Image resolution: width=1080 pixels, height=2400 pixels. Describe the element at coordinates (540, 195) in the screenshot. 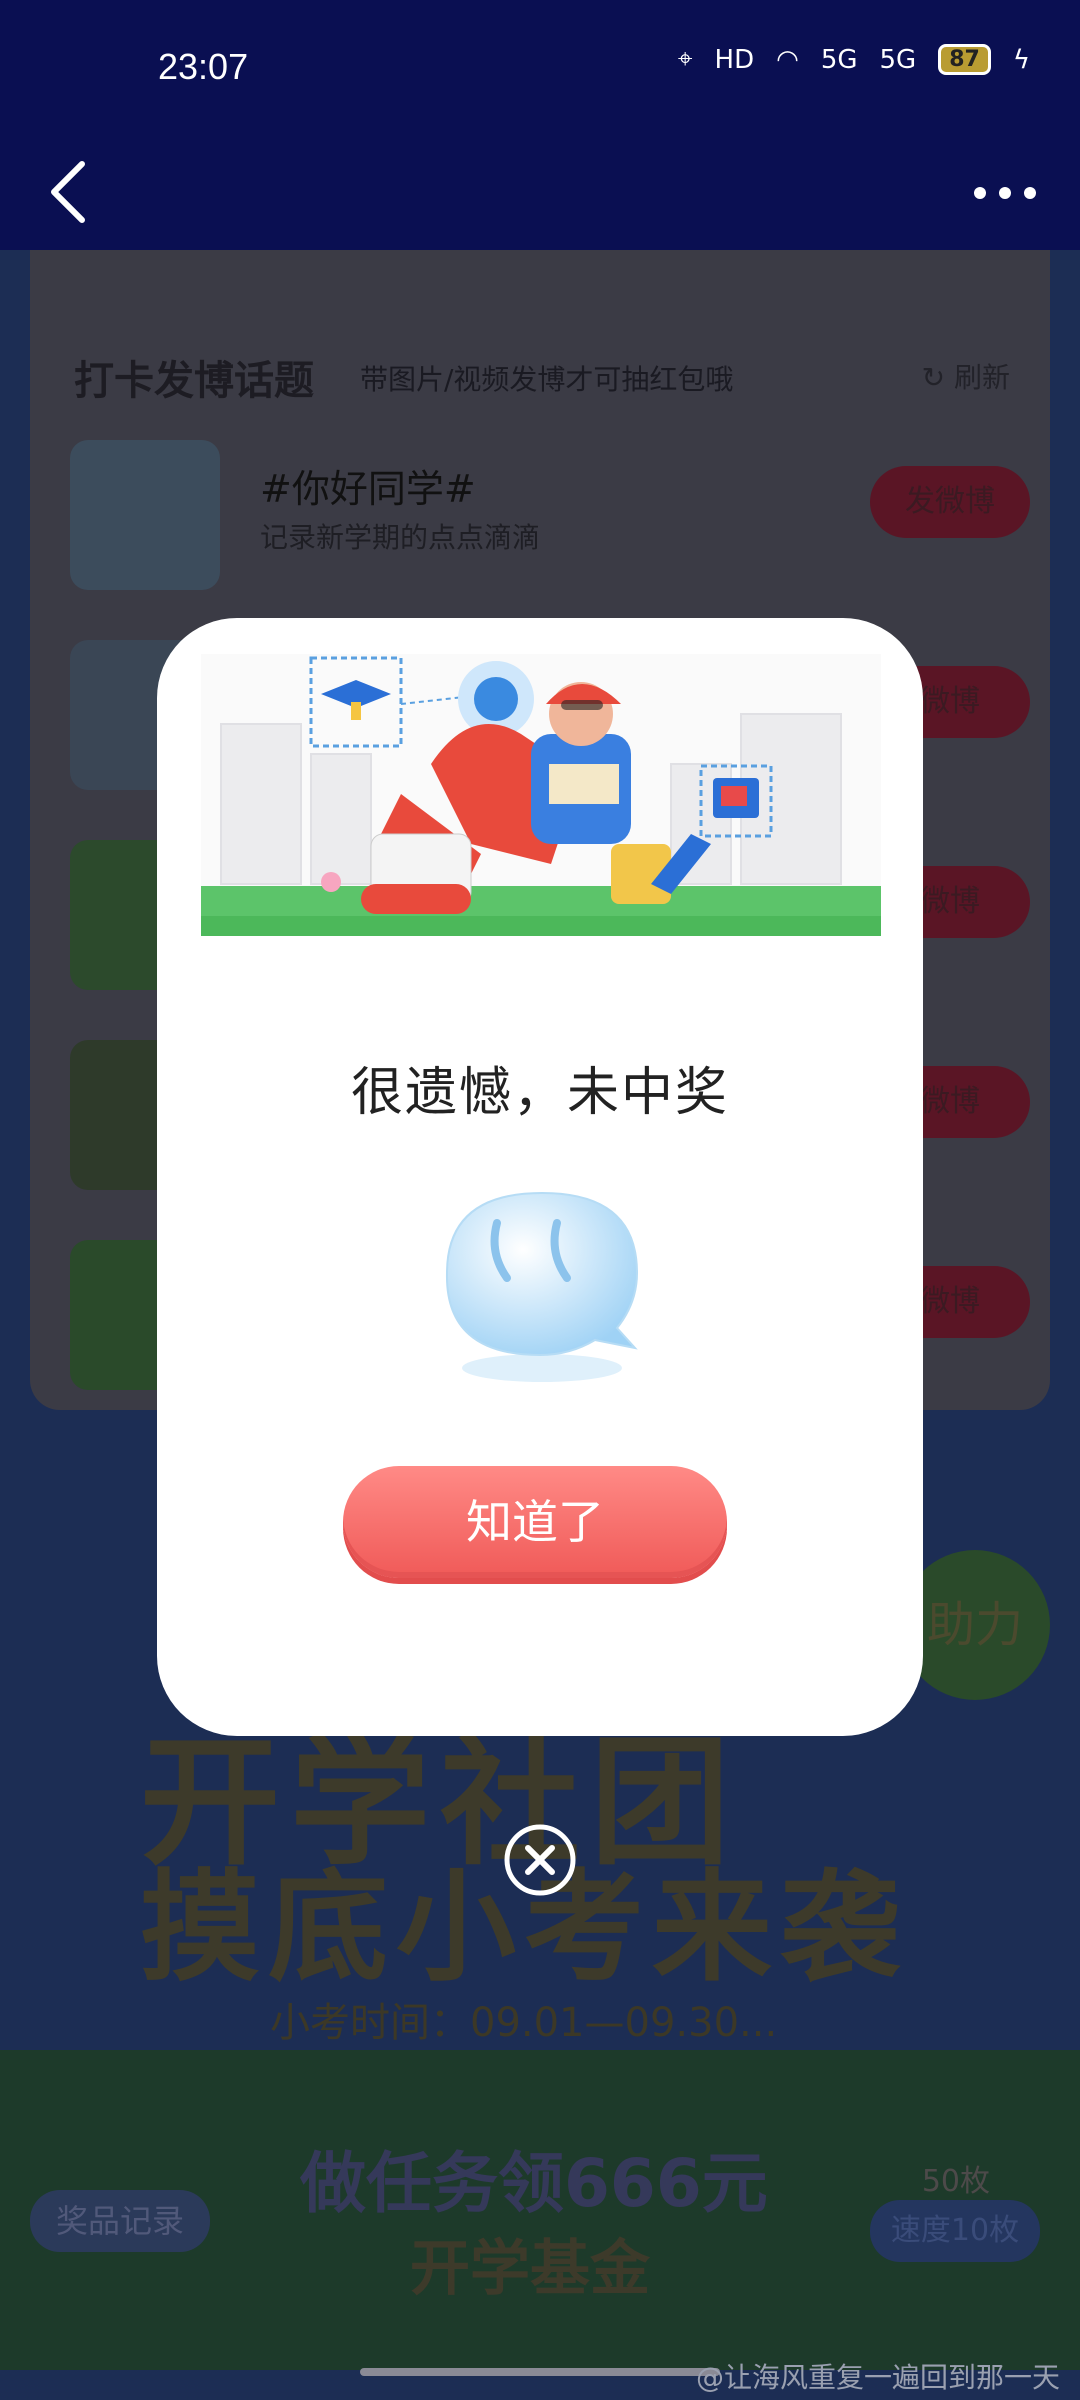

I see `nav-bar` at that location.